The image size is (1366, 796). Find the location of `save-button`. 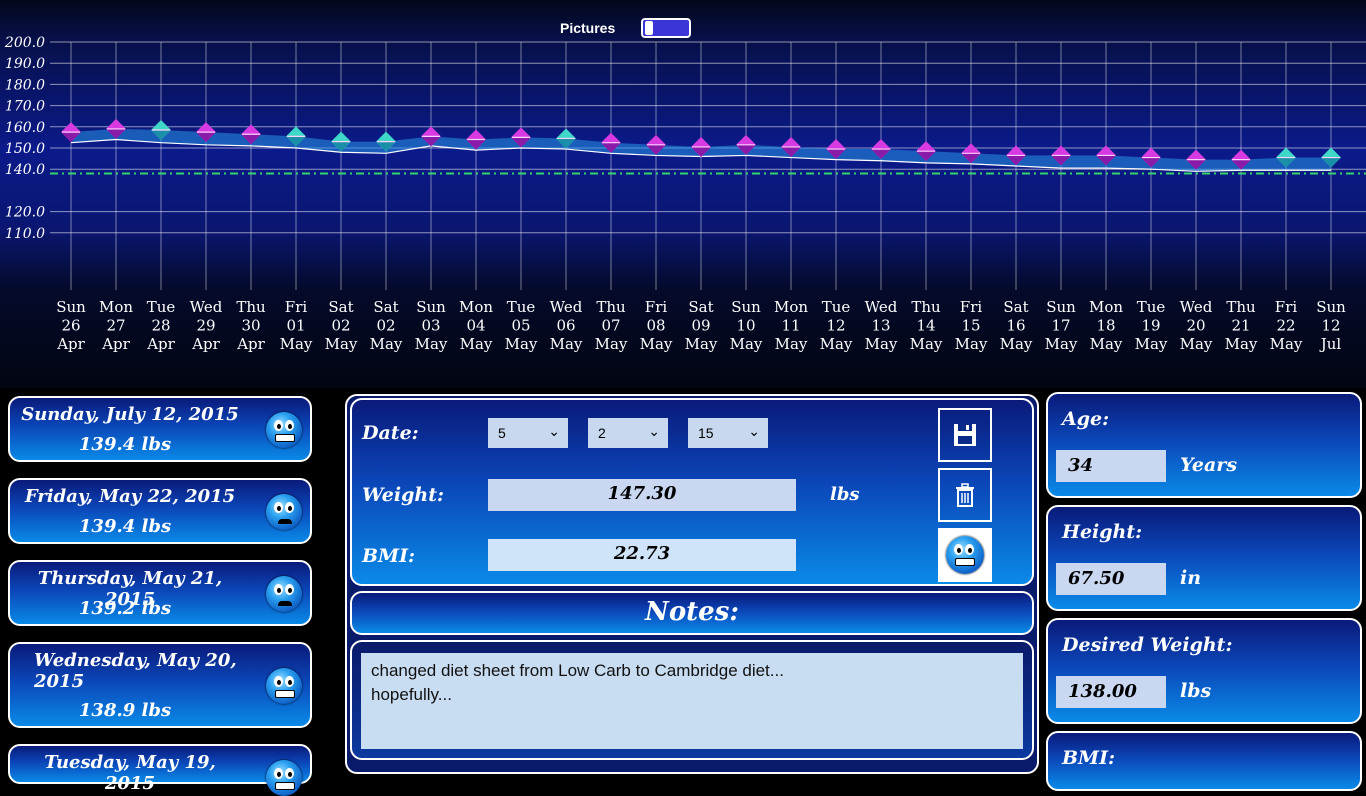

save-button is located at coordinates (965, 435).